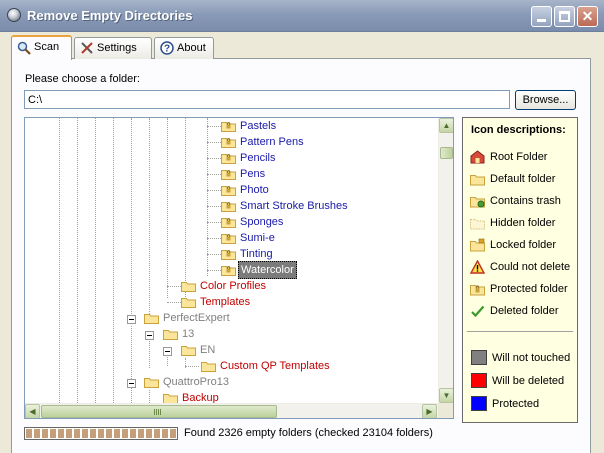 The image size is (604, 453). I want to click on locked-folder-icon, so click(477, 245).